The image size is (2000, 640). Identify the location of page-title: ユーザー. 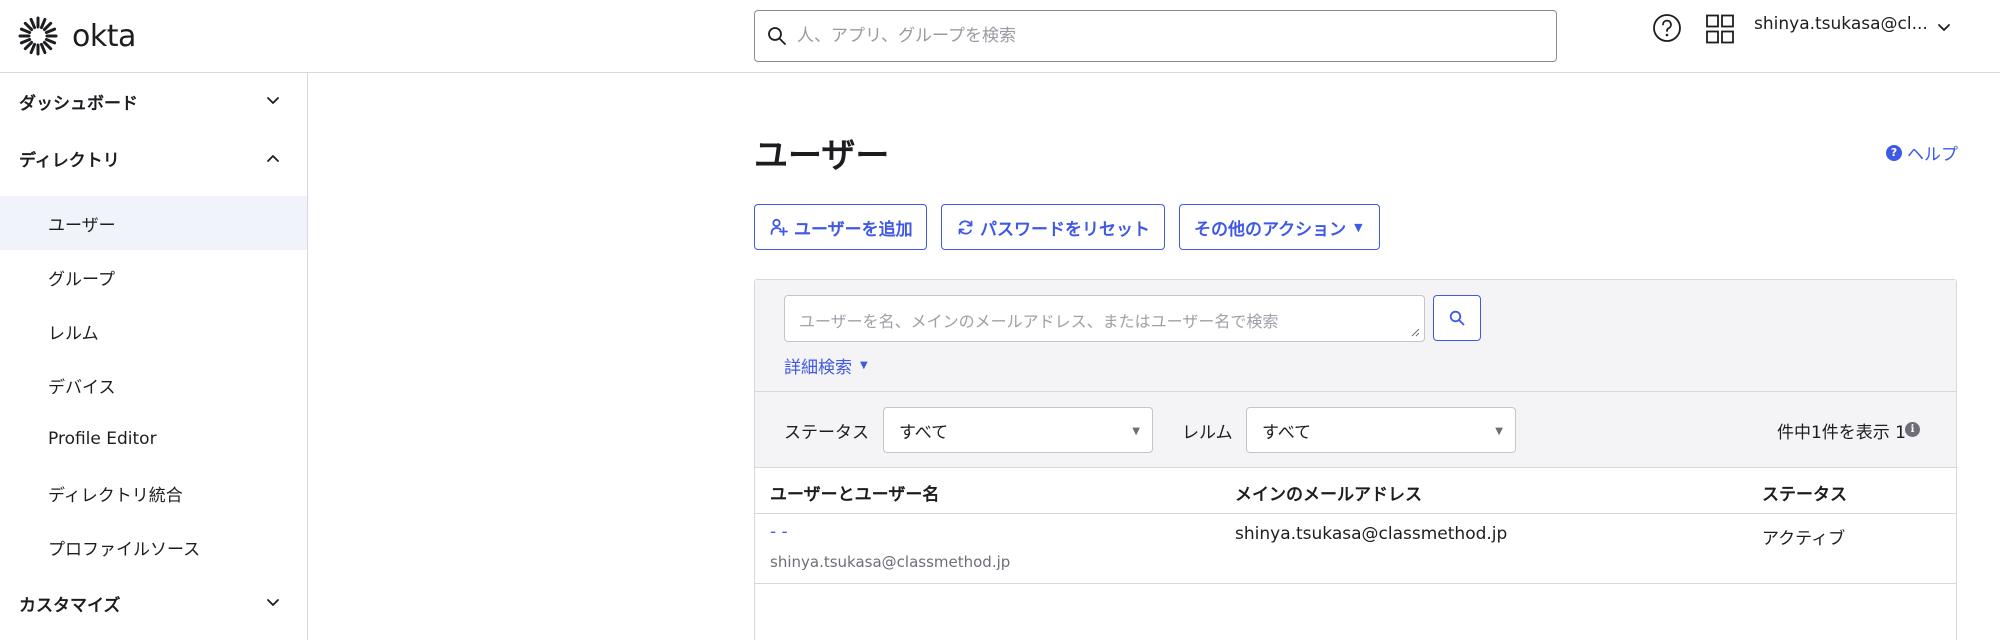
(822, 156).